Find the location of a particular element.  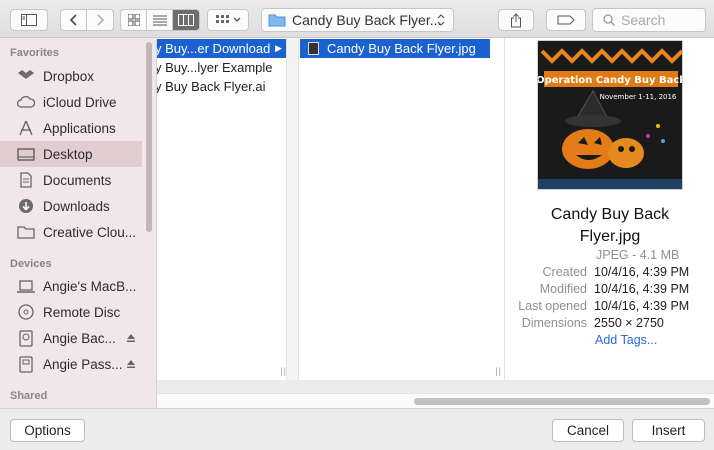

list-item-label: y Buy Back Flyer.ai is located at coordinates (211, 86).